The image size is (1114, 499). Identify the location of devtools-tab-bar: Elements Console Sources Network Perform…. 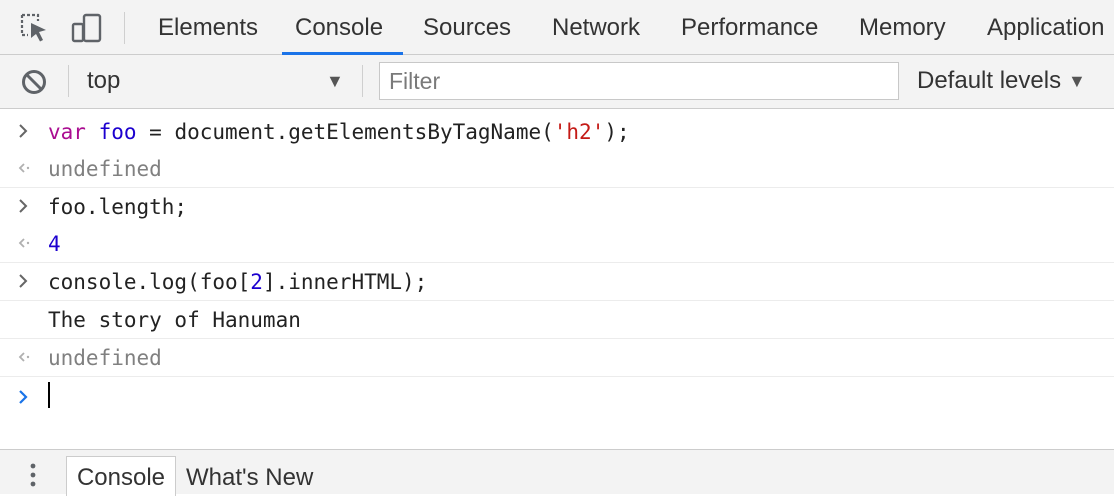
(557, 27).